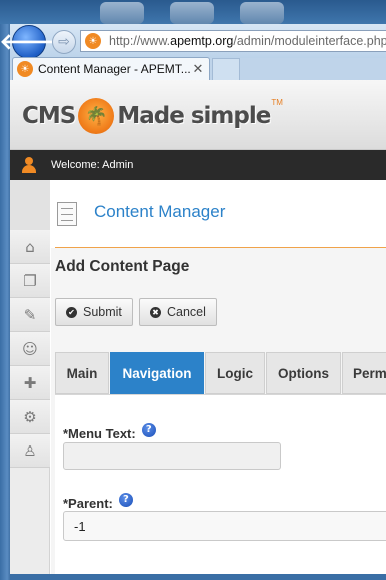 The image size is (386, 580). Describe the element at coordinates (80, 526) in the screenshot. I see `parent-selected-value: -1` at that location.